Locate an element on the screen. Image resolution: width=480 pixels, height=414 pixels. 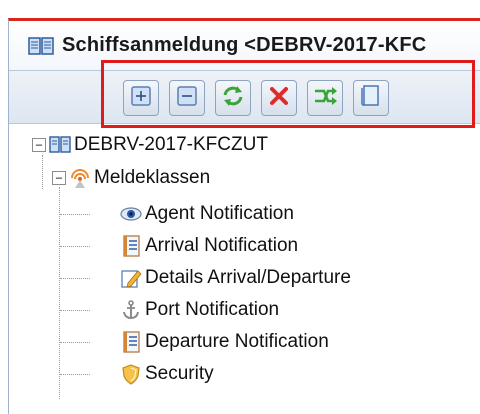
tree-item-label: Port Notification is located at coordinates (212, 309).